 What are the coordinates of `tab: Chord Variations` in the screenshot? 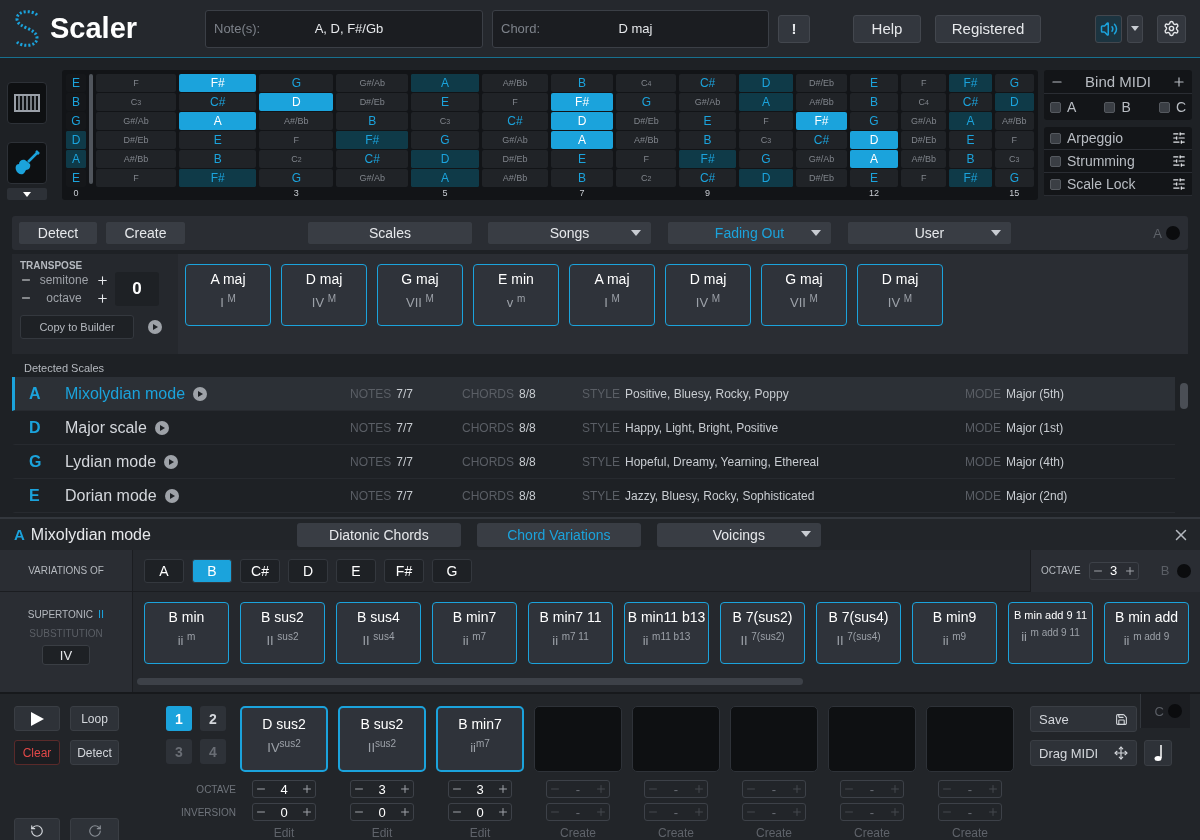 It's located at (558, 534).